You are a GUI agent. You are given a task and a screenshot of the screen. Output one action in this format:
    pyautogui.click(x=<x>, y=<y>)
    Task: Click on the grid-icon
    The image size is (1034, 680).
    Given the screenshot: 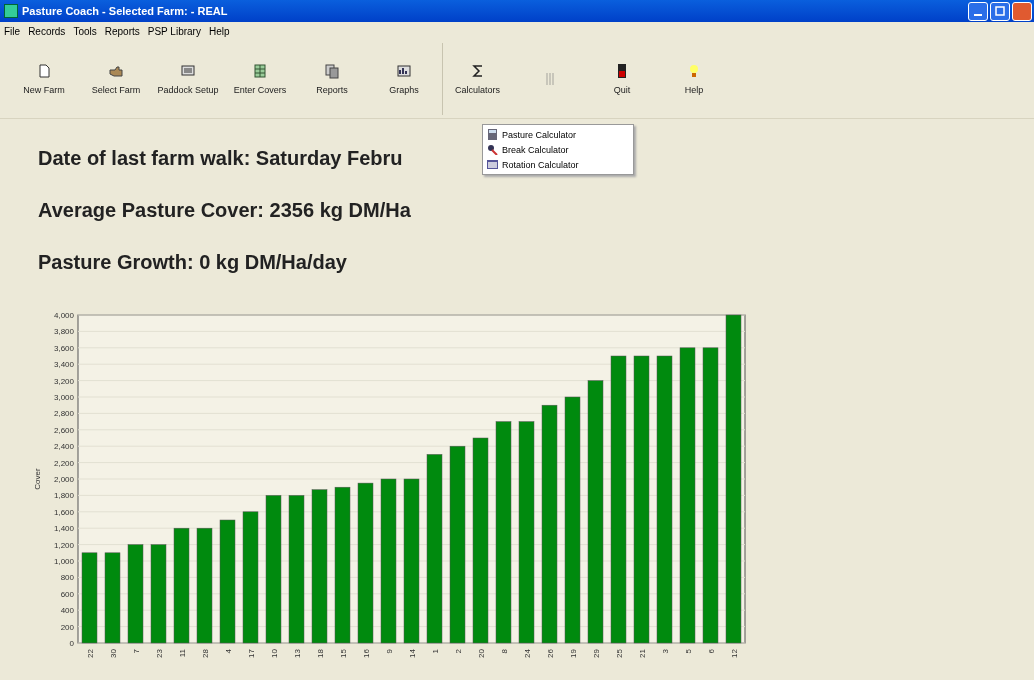 What is the action you would take?
    pyautogui.click(x=260, y=71)
    